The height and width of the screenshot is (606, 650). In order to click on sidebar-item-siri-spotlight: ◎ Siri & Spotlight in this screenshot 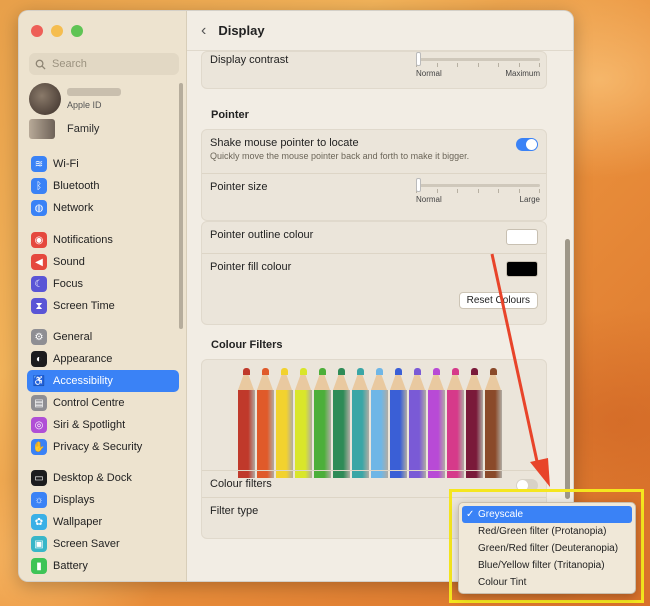, I will do `click(103, 425)`.